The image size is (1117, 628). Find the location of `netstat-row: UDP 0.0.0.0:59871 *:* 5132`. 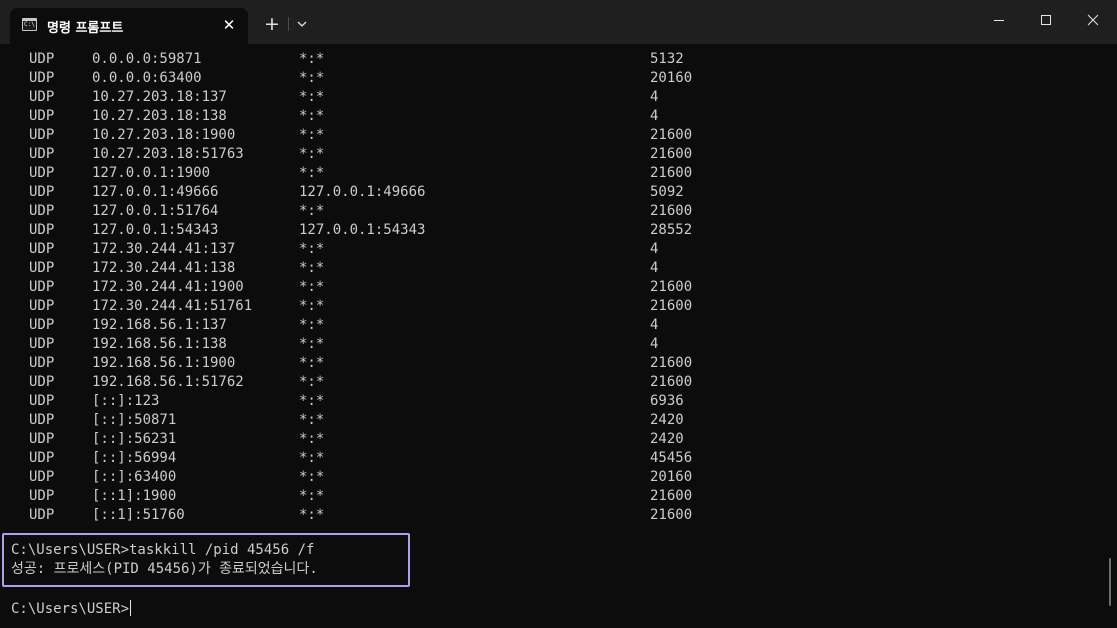

netstat-row: UDP 0.0.0.0:59871 *:* 5132 is located at coordinates (500, 59).